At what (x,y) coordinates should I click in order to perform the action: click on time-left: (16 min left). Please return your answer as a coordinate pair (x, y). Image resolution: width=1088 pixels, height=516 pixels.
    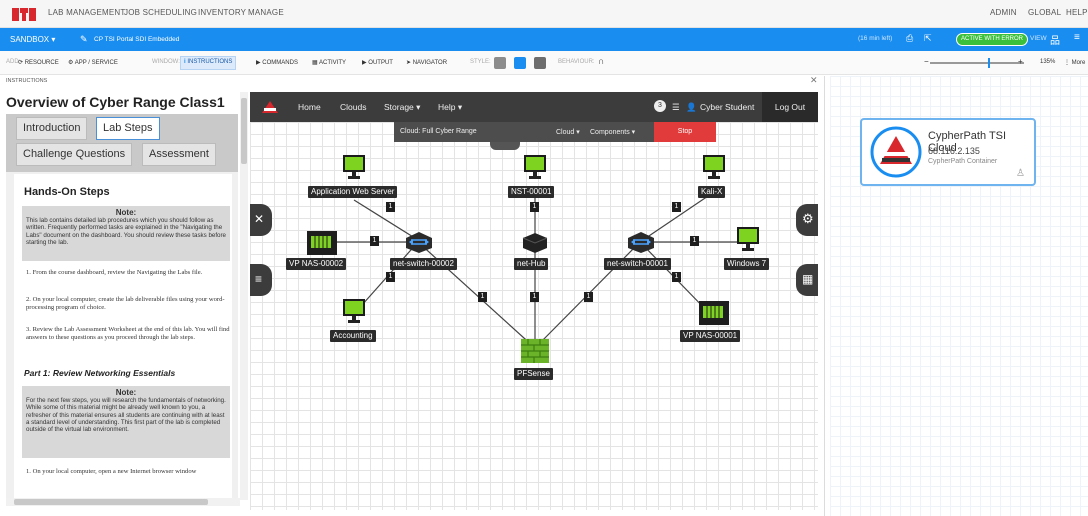
    Looking at the image, I should click on (875, 38).